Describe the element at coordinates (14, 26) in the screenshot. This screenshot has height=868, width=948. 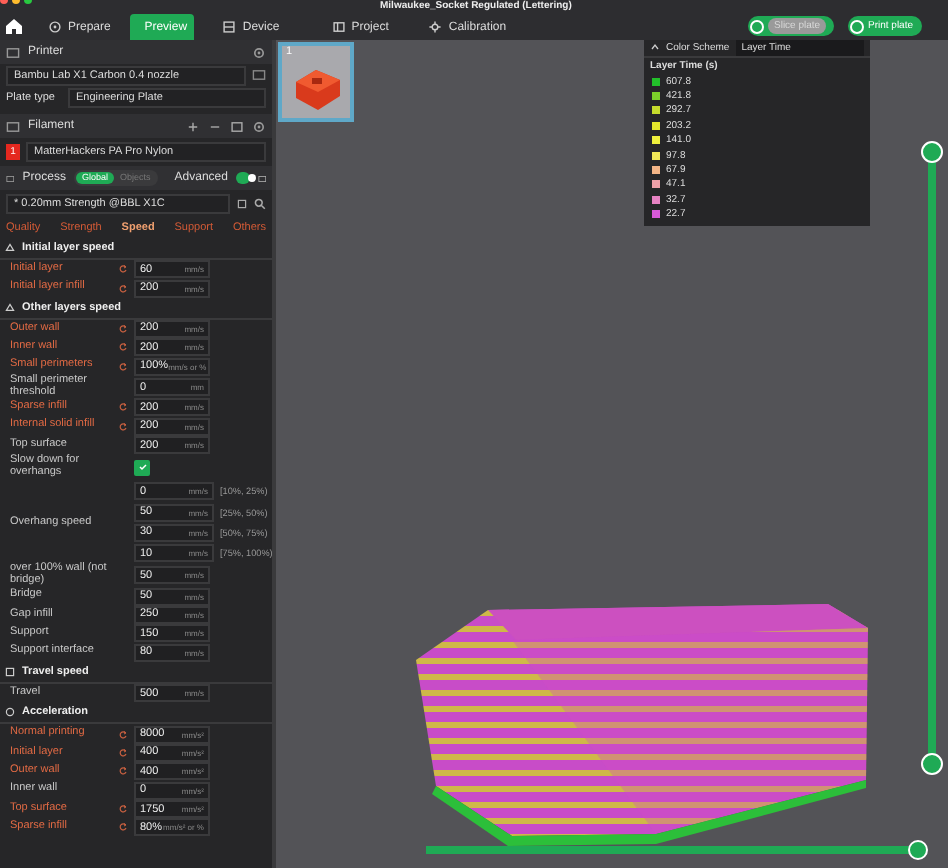
I see `home-icon` at that location.